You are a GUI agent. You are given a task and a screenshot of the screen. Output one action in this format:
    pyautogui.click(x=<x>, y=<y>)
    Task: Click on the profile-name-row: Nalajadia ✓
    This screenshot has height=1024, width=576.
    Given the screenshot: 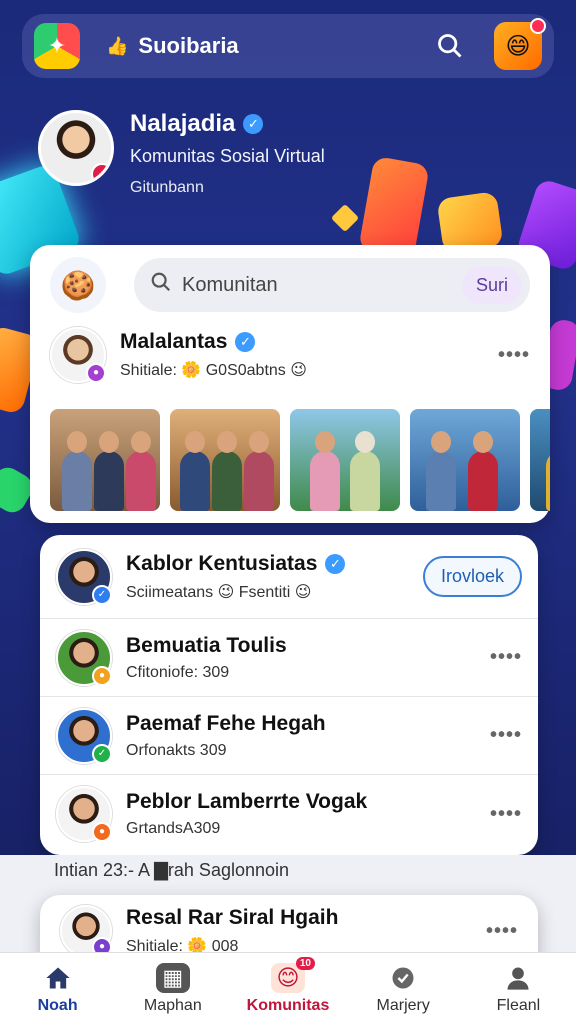 What is the action you would take?
    pyautogui.click(x=227, y=124)
    